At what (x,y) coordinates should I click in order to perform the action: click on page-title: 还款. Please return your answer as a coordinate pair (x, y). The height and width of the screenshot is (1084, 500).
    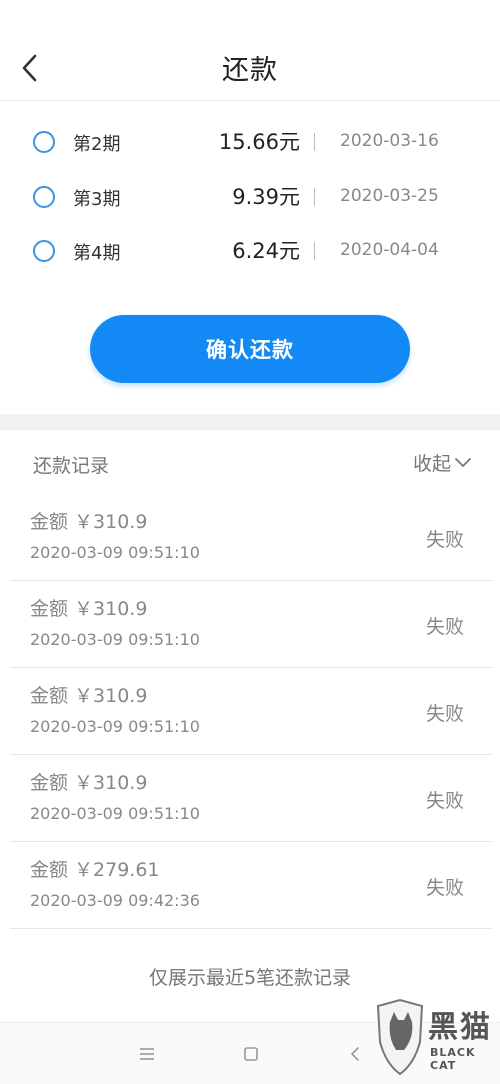
    Looking at the image, I should click on (250, 70).